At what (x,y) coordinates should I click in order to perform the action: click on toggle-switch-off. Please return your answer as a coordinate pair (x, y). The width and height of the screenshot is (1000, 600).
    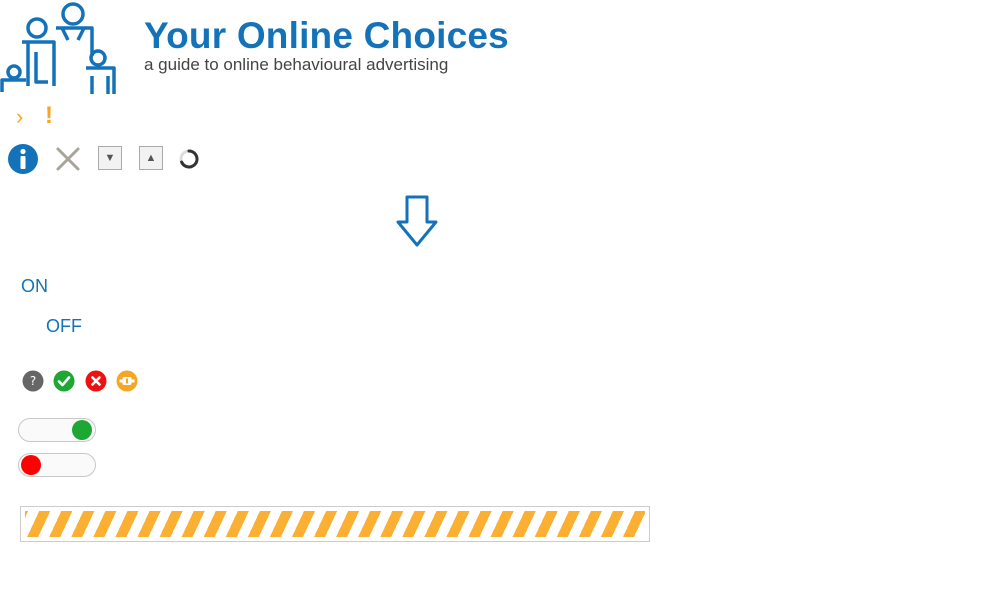
    Looking at the image, I should click on (57, 465).